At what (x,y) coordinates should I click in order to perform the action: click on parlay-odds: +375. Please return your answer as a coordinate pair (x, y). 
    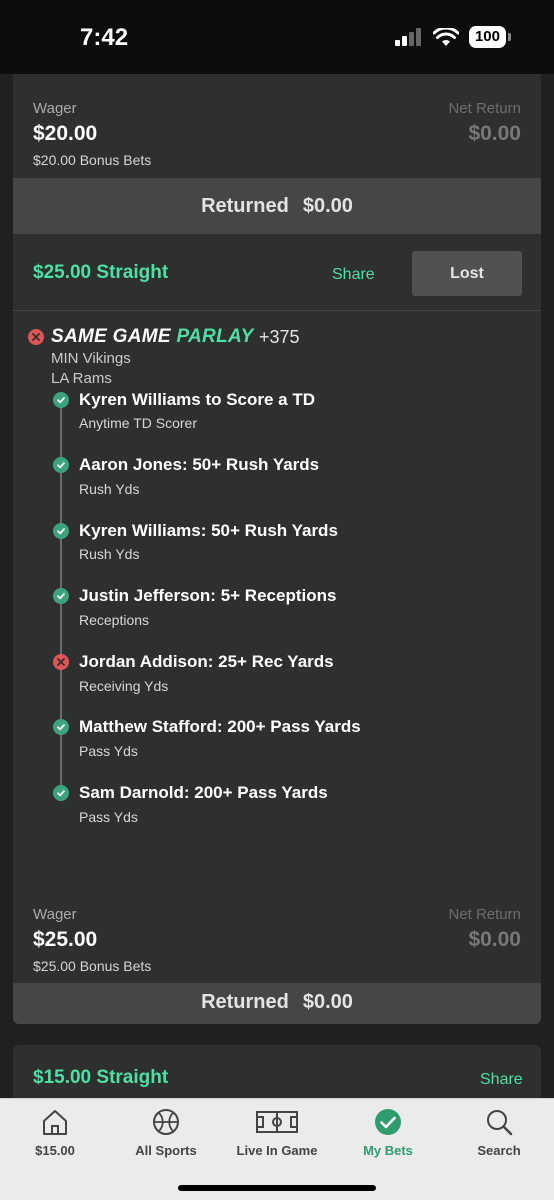
    Looking at the image, I should click on (279, 337).